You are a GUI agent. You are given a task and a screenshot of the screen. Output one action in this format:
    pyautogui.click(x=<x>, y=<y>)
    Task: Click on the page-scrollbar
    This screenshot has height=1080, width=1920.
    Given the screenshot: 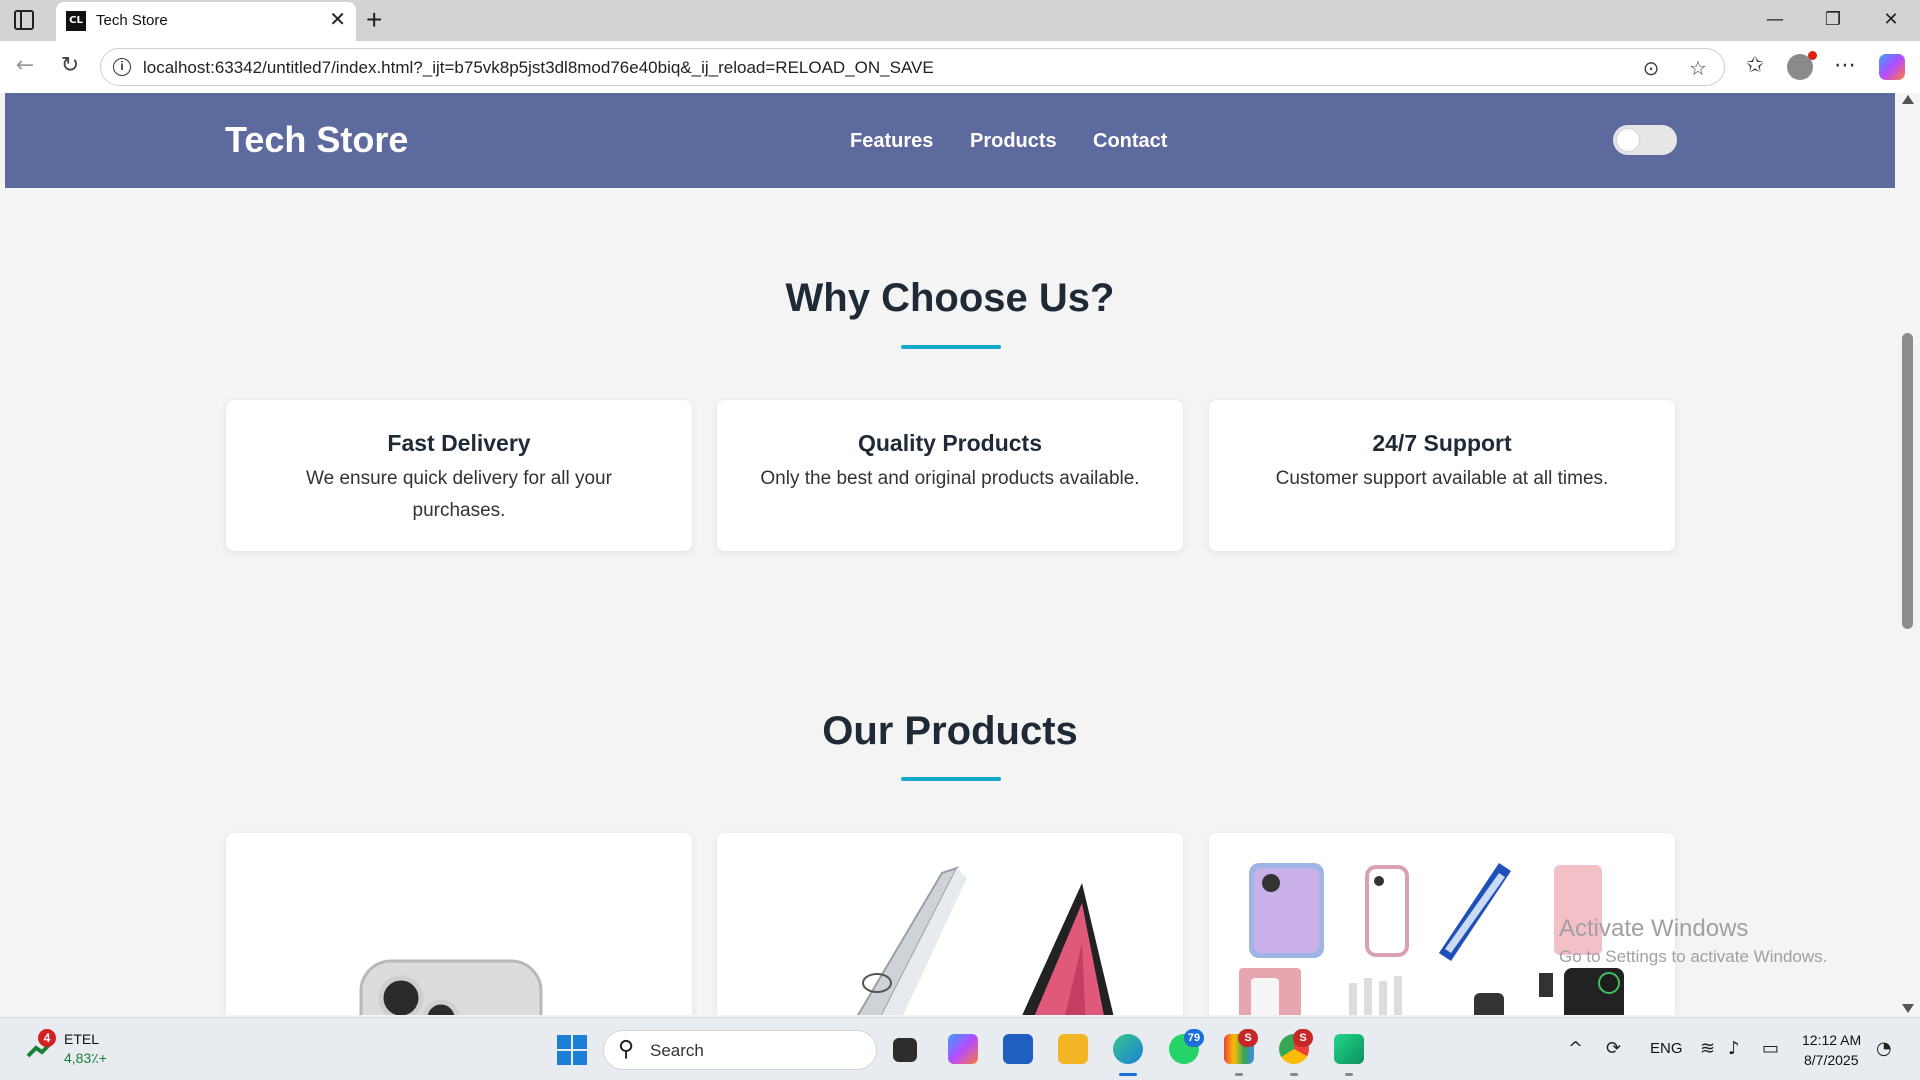 What is the action you would take?
    pyautogui.click(x=1907, y=554)
    